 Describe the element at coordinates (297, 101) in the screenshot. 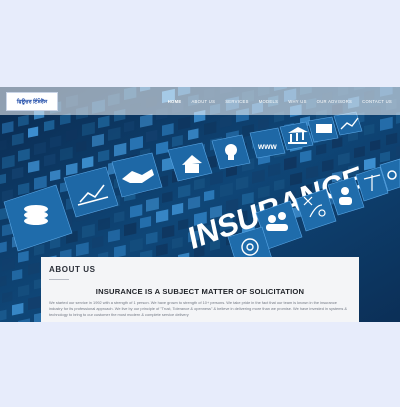

I see `nav-why-us: WHY US` at that location.